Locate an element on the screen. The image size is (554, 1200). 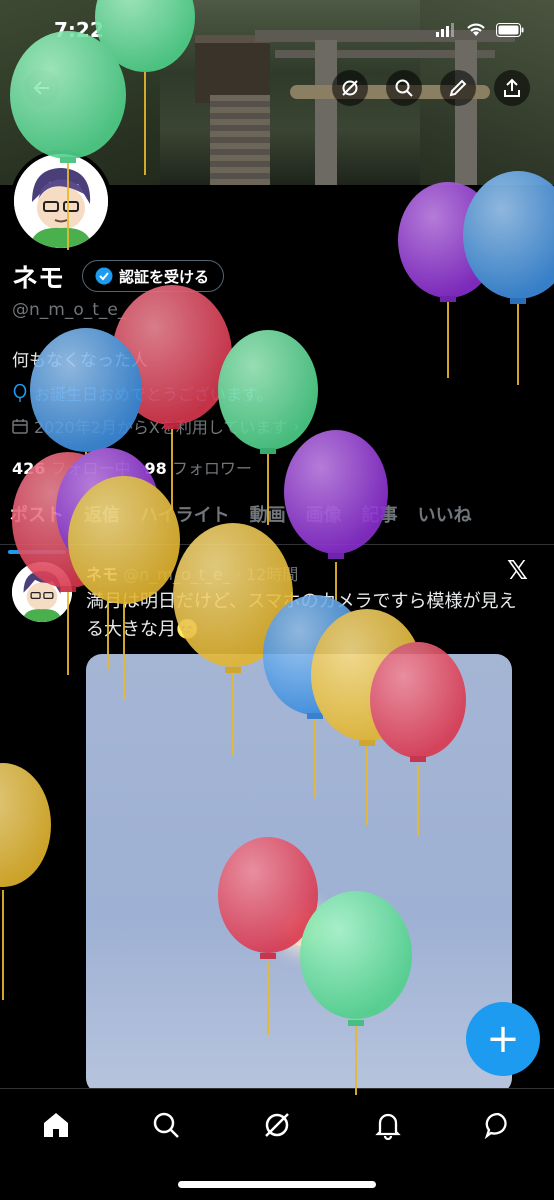
grok-icon is located at coordinates (350, 88).